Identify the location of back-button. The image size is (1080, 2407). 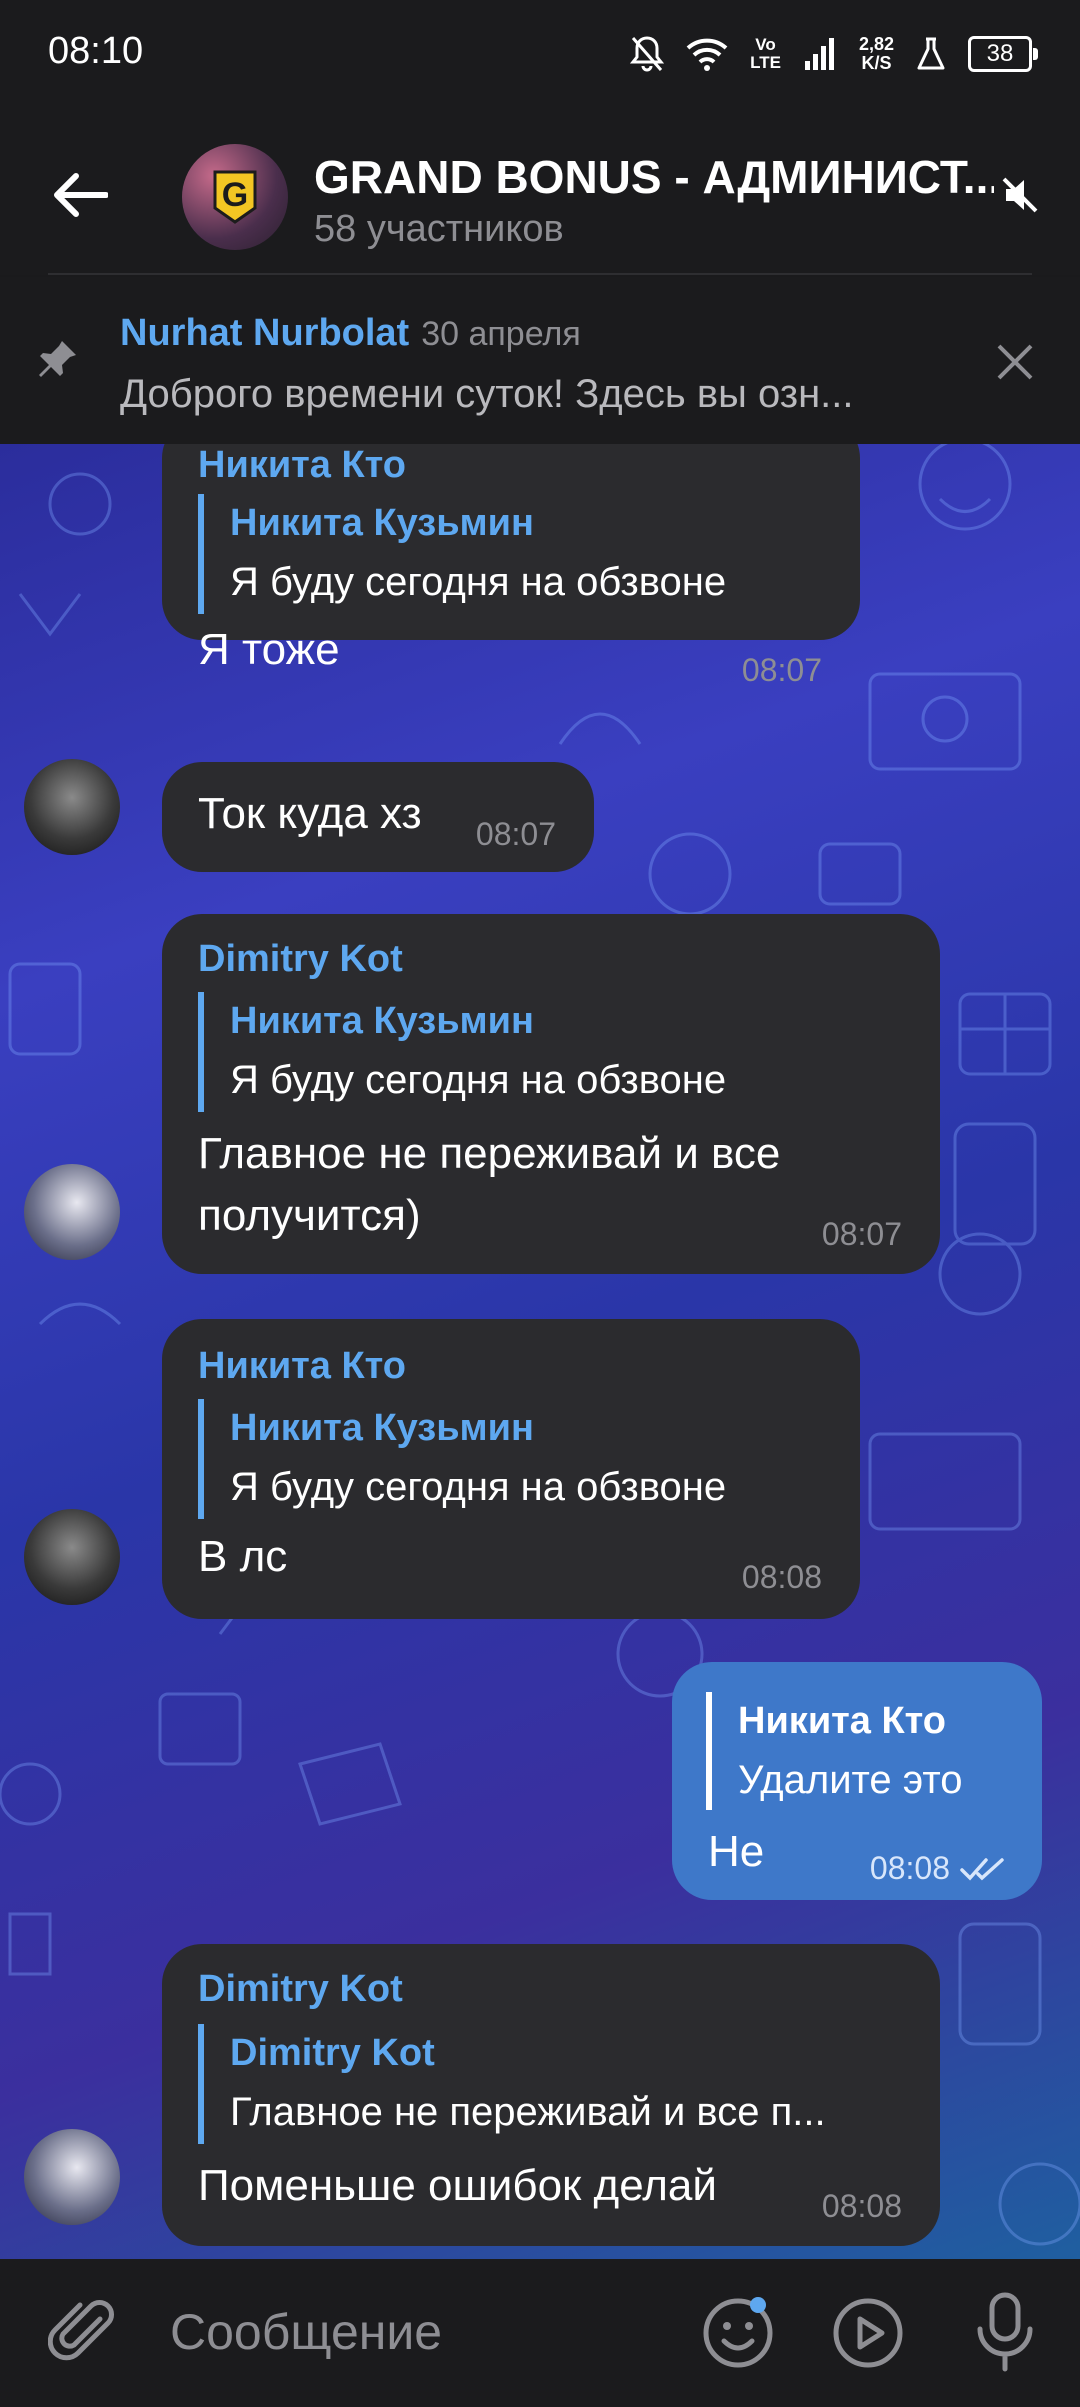
(80, 195).